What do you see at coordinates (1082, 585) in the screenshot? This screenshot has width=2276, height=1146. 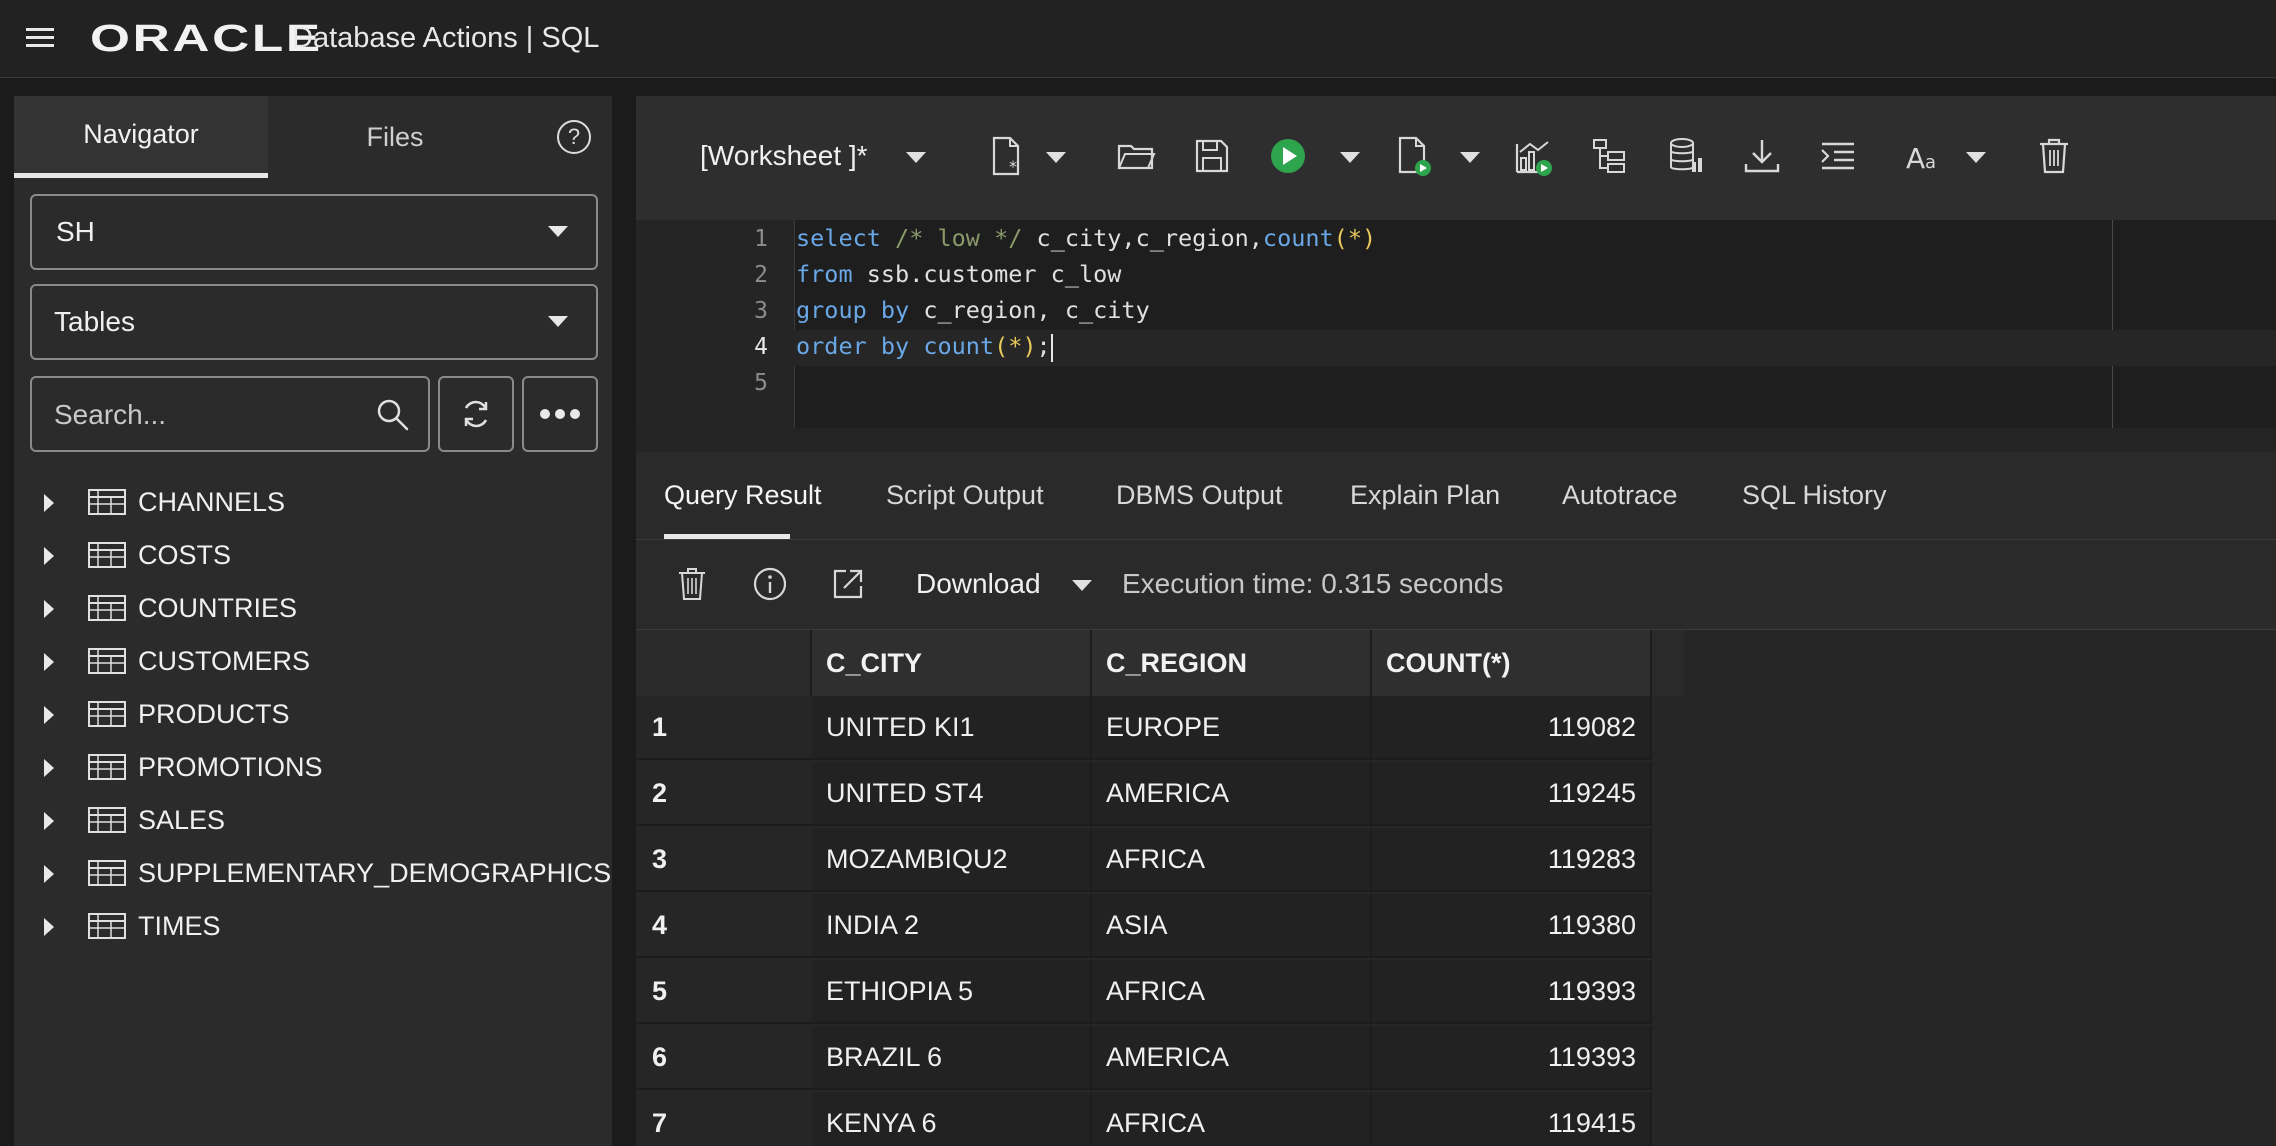 I see `download-chevron-icon` at bounding box center [1082, 585].